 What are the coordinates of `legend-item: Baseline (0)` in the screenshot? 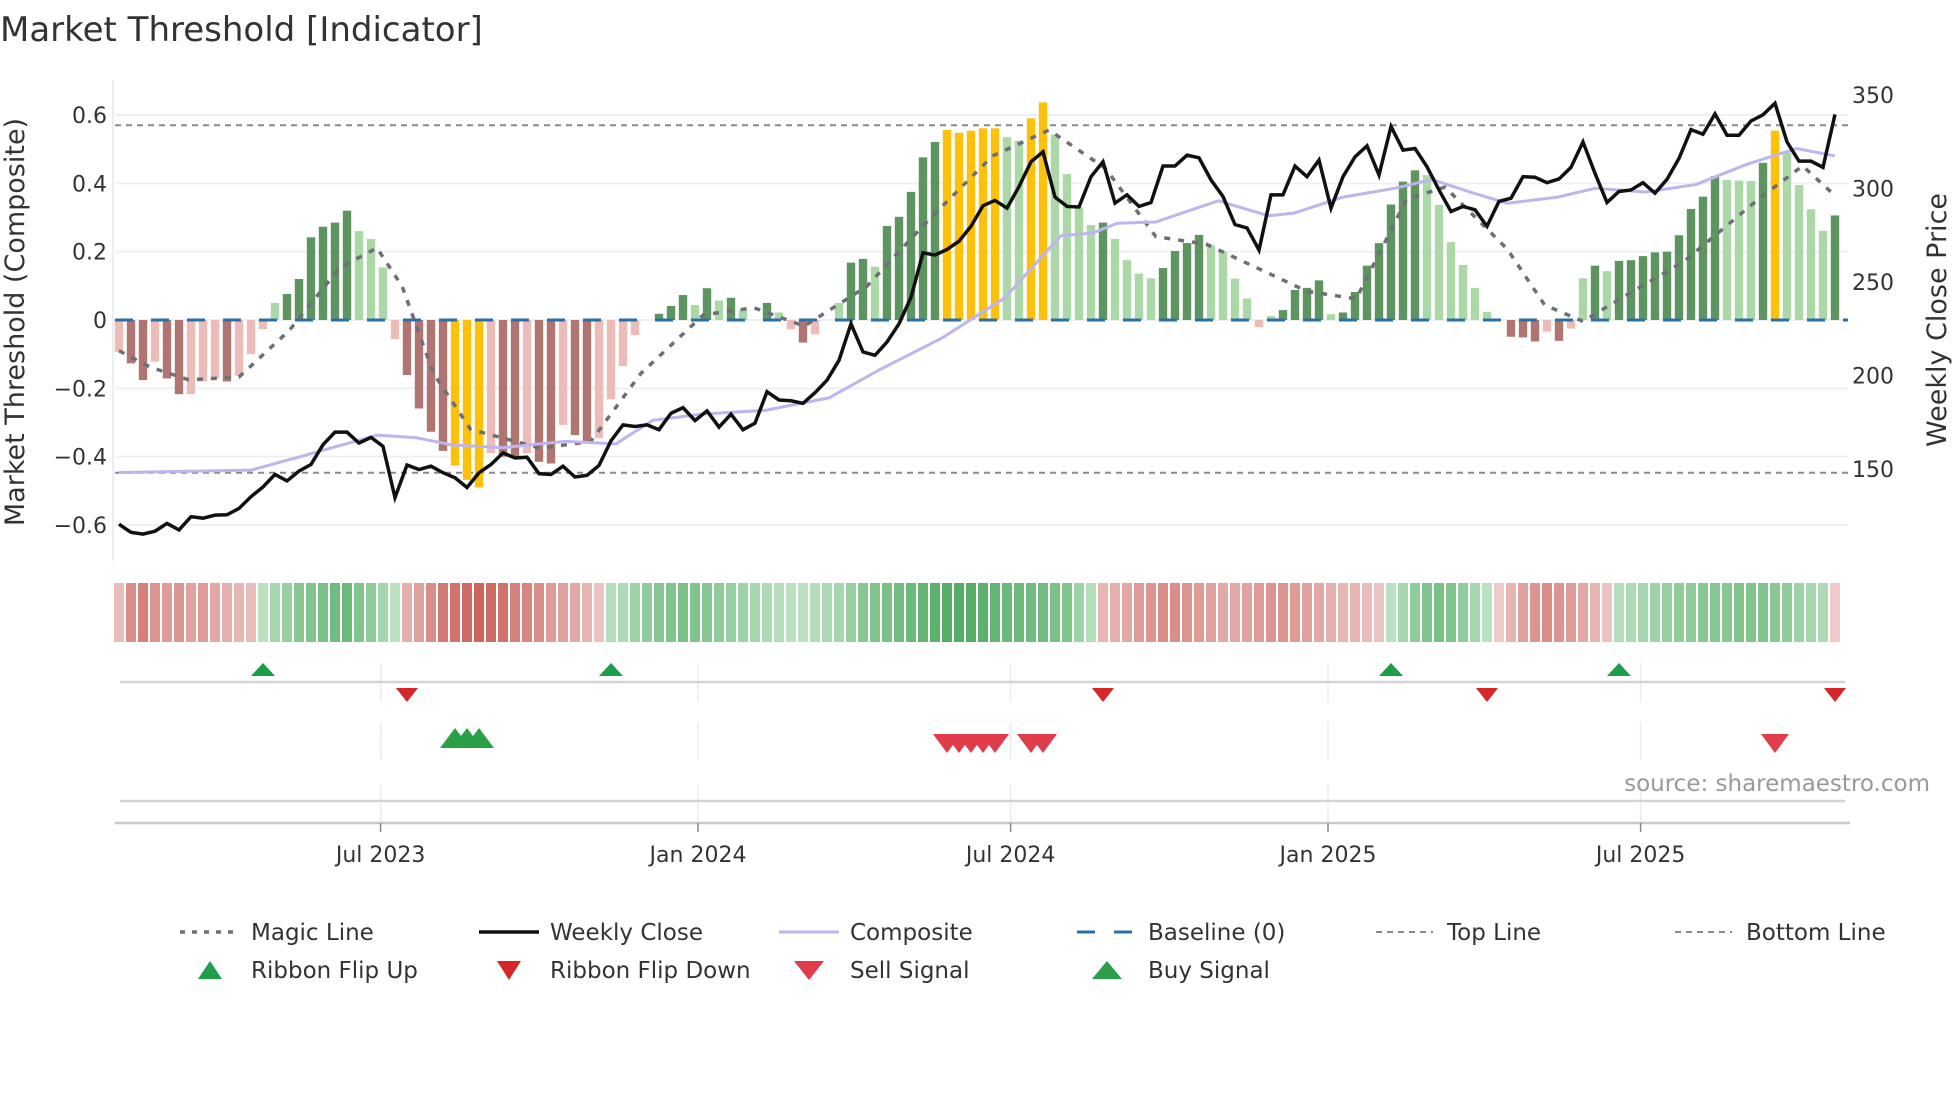 It's located at (1181, 933).